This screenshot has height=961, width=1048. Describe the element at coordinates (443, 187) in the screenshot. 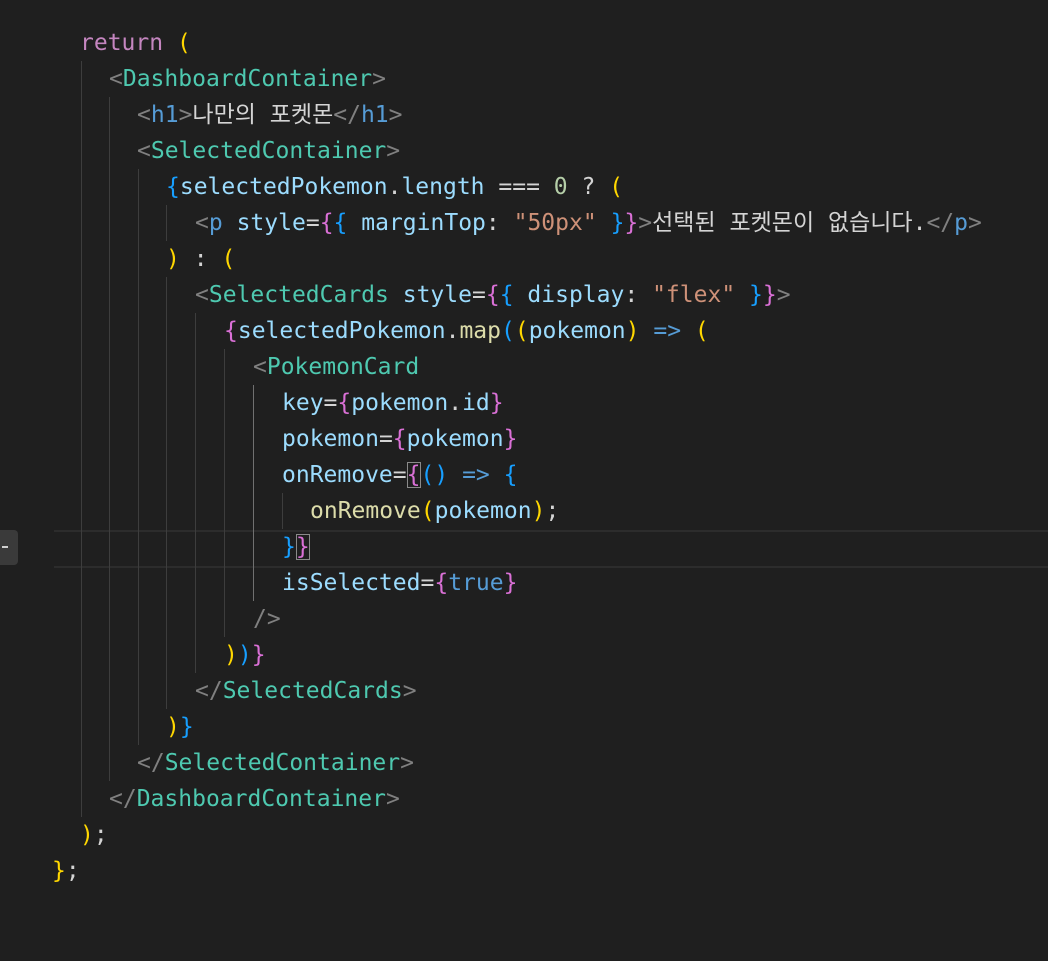

I see `identifier: length` at that location.